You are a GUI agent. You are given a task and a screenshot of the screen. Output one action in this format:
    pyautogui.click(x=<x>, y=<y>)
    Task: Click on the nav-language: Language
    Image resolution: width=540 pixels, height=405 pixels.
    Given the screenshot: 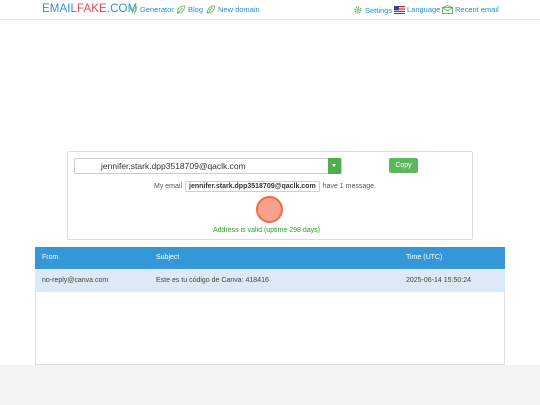 What is the action you would take?
    pyautogui.click(x=417, y=9)
    